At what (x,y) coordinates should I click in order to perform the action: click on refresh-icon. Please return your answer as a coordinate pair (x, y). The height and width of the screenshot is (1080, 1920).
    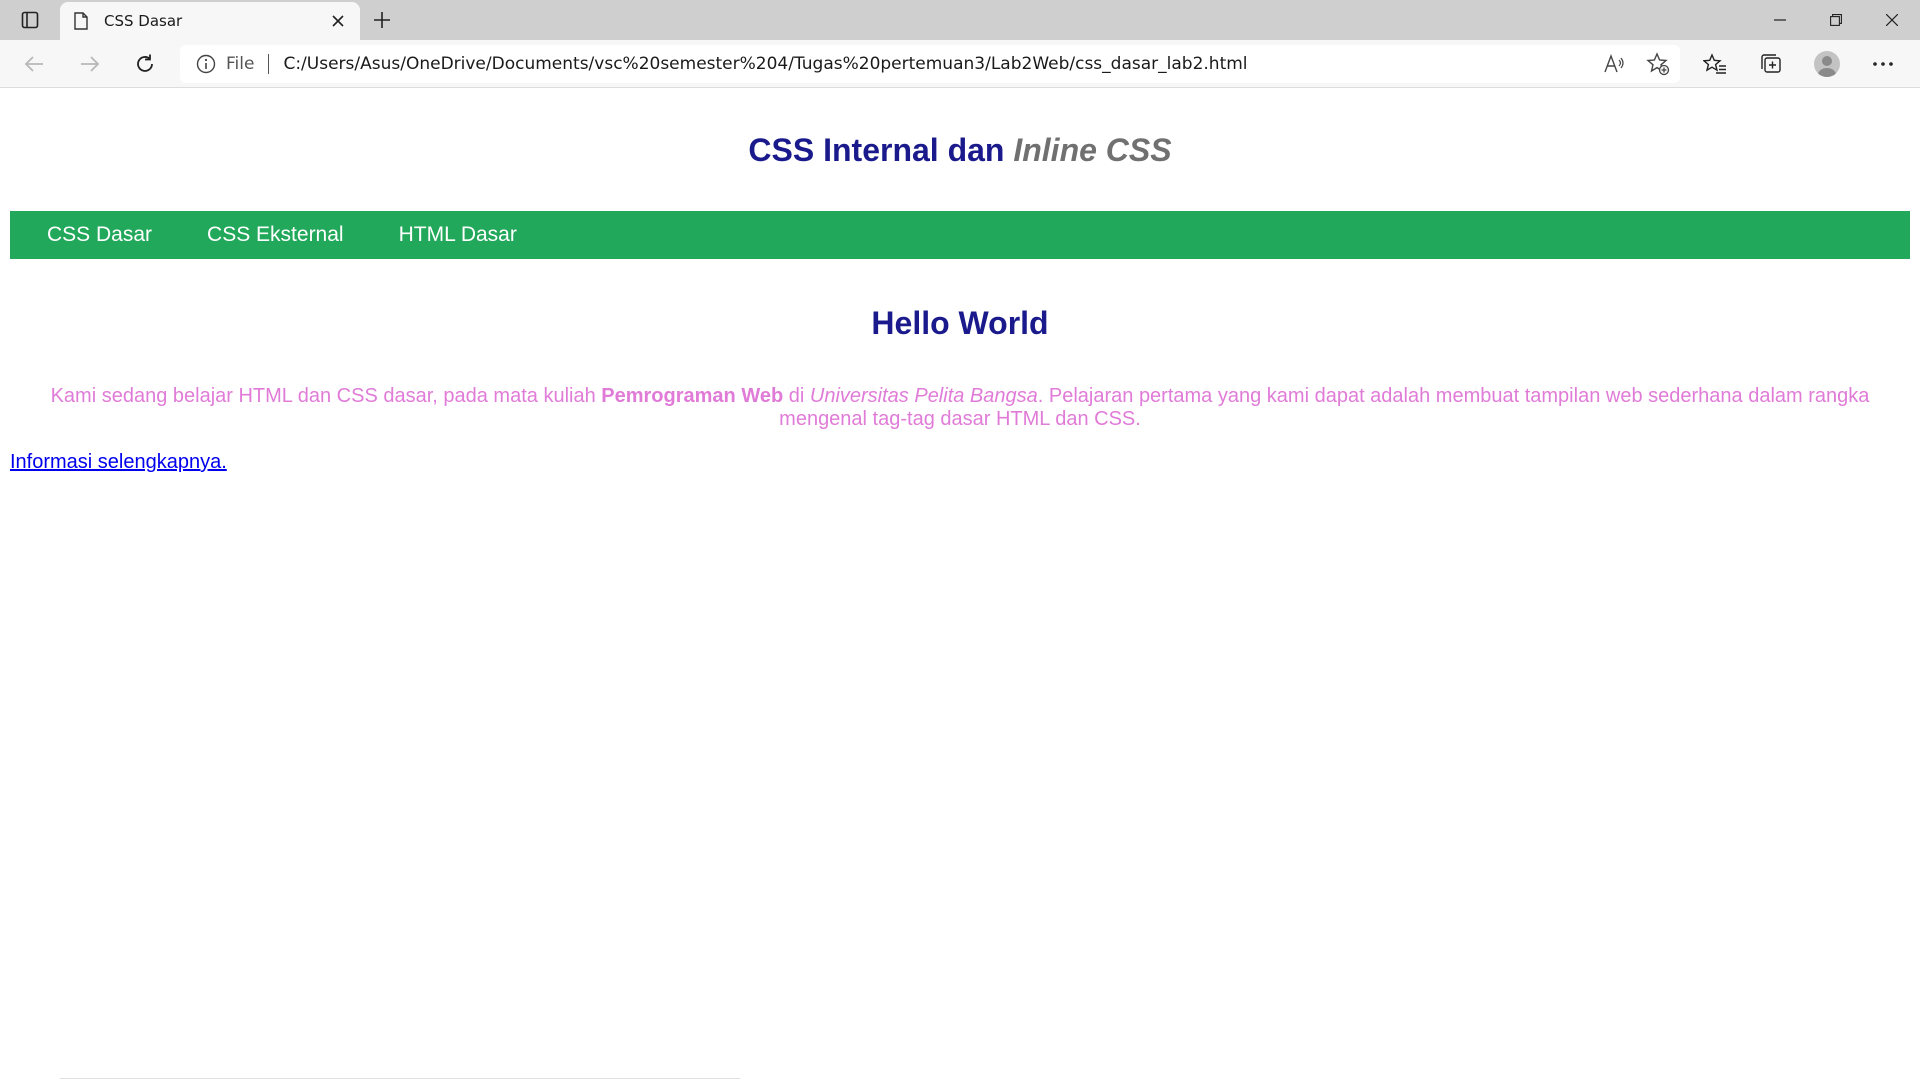
    Looking at the image, I should click on (145, 63).